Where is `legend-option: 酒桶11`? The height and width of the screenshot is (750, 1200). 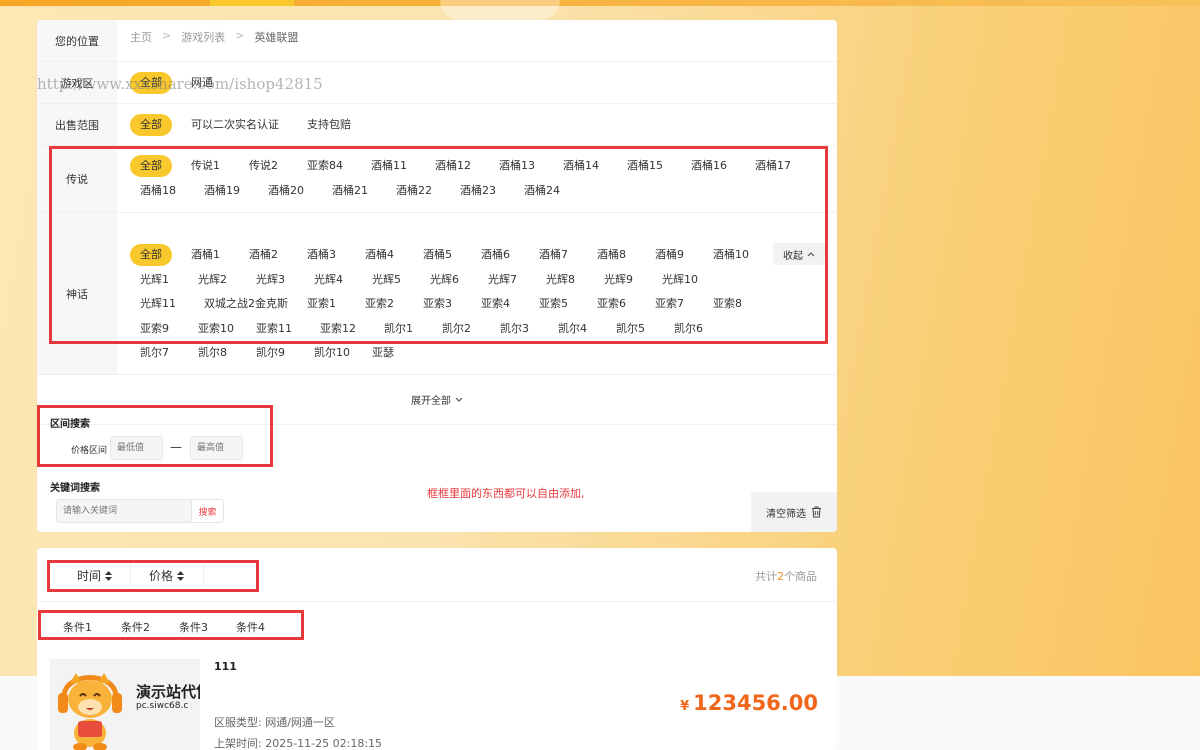
legend-option: 酒桶11 is located at coordinates (389, 166).